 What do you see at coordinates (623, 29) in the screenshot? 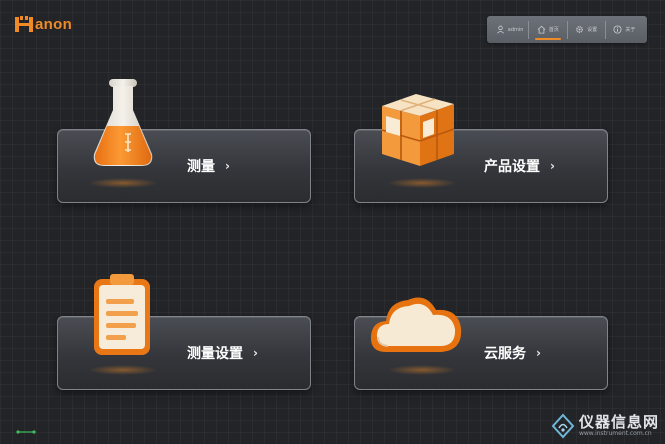
I see `toolbar-about: 关于` at bounding box center [623, 29].